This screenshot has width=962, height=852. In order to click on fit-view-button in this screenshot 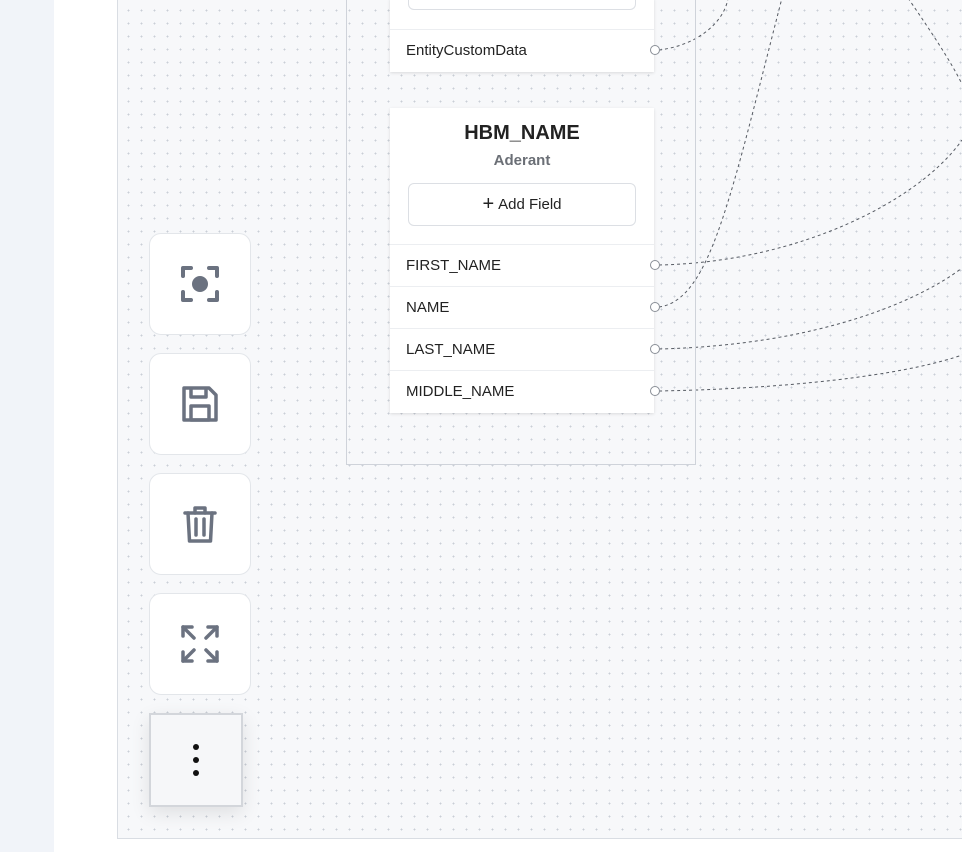, I will do `click(200, 284)`.